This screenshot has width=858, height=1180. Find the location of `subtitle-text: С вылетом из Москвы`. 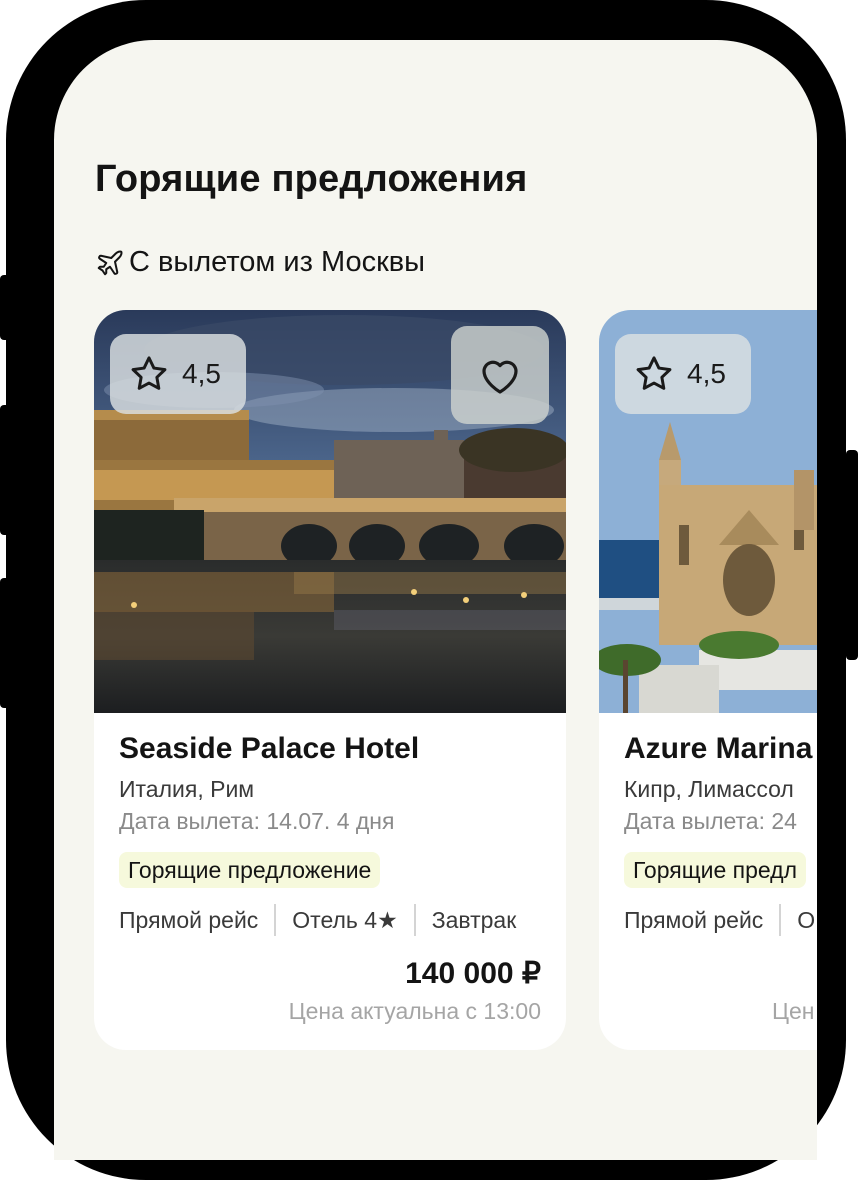

subtitle-text: С вылетом из Москвы is located at coordinates (277, 262).